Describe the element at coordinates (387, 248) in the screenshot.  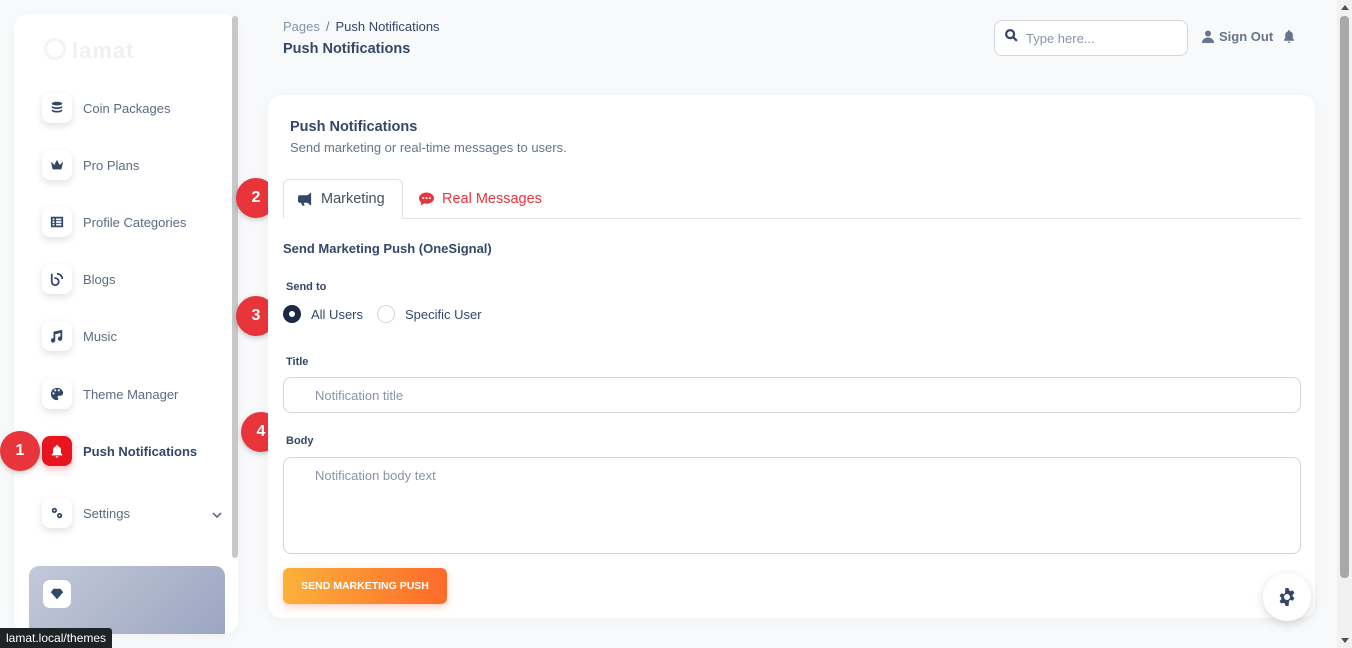
I see `section-title: Send Marketing Push (OneSignal)` at that location.